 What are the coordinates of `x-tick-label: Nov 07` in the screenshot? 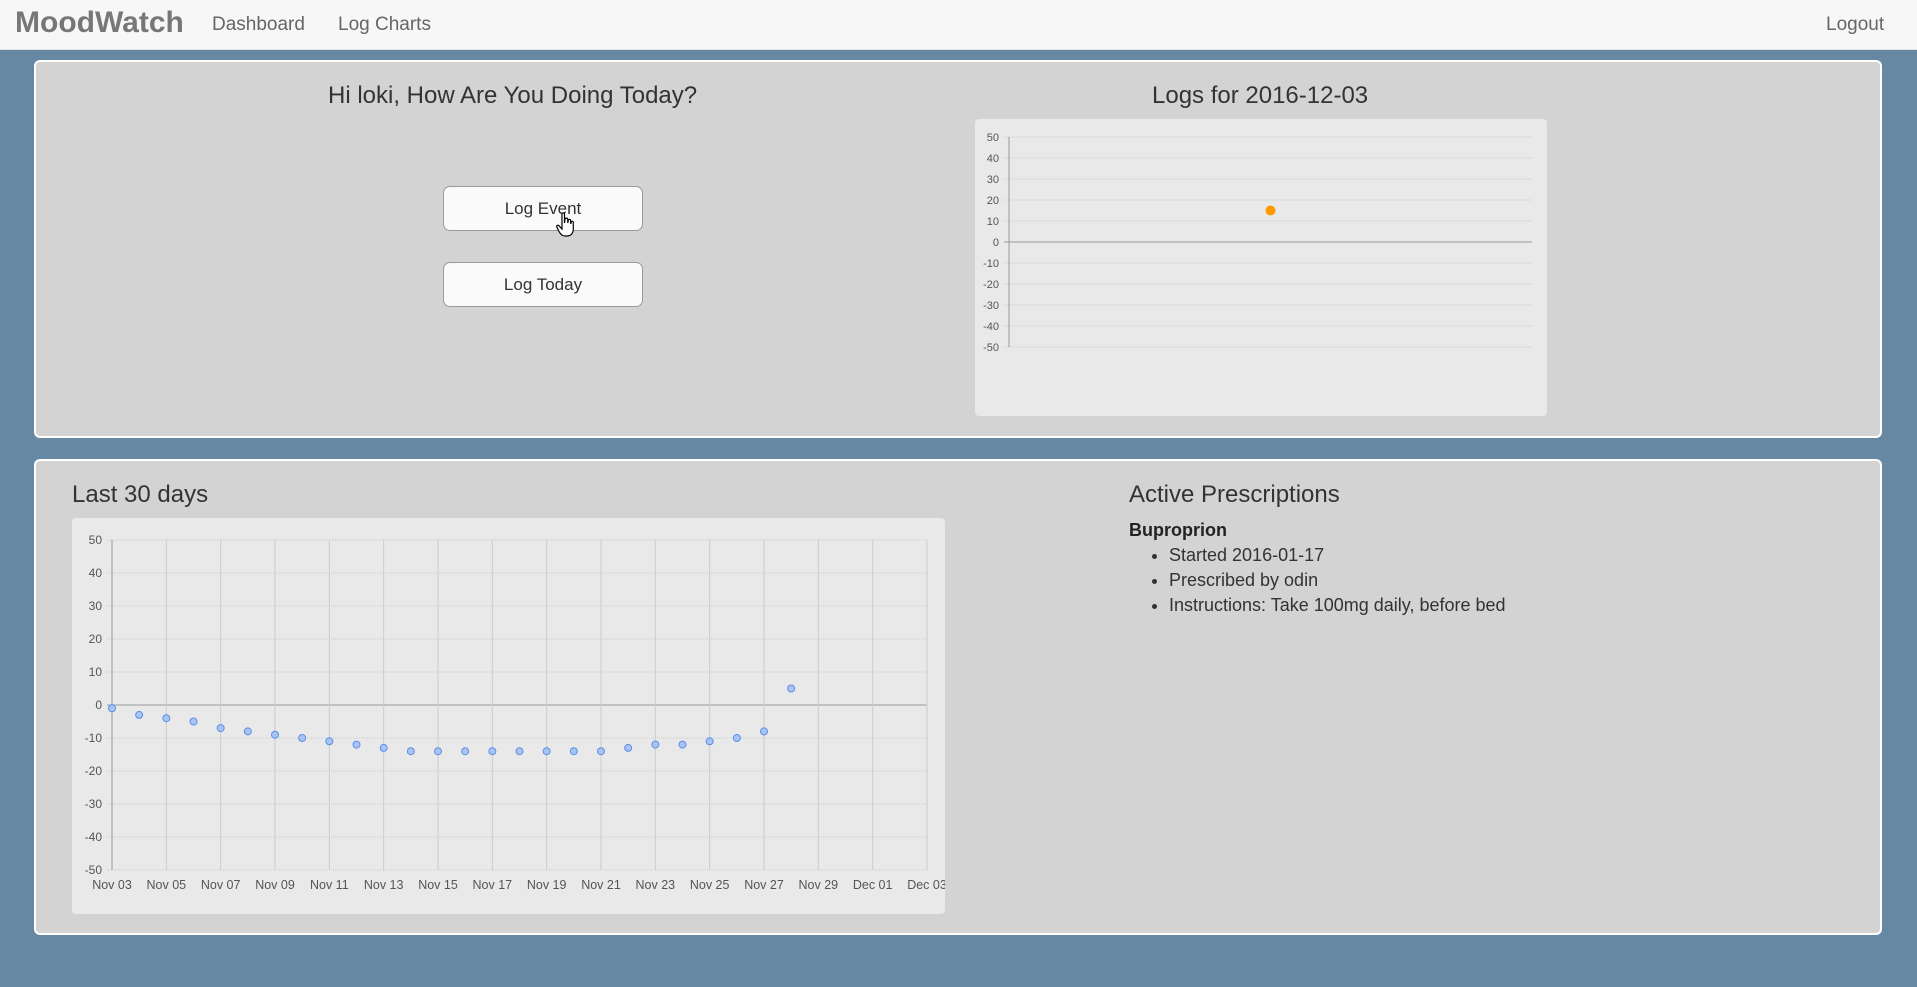 It's located at (221, 885).